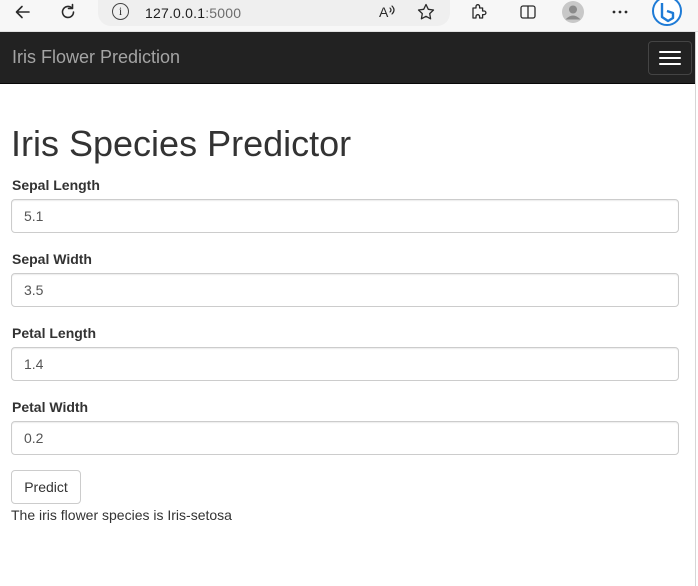 The image size is (698, 586). I want to click on petal-width-label: Petal Width, so click(50, 407).